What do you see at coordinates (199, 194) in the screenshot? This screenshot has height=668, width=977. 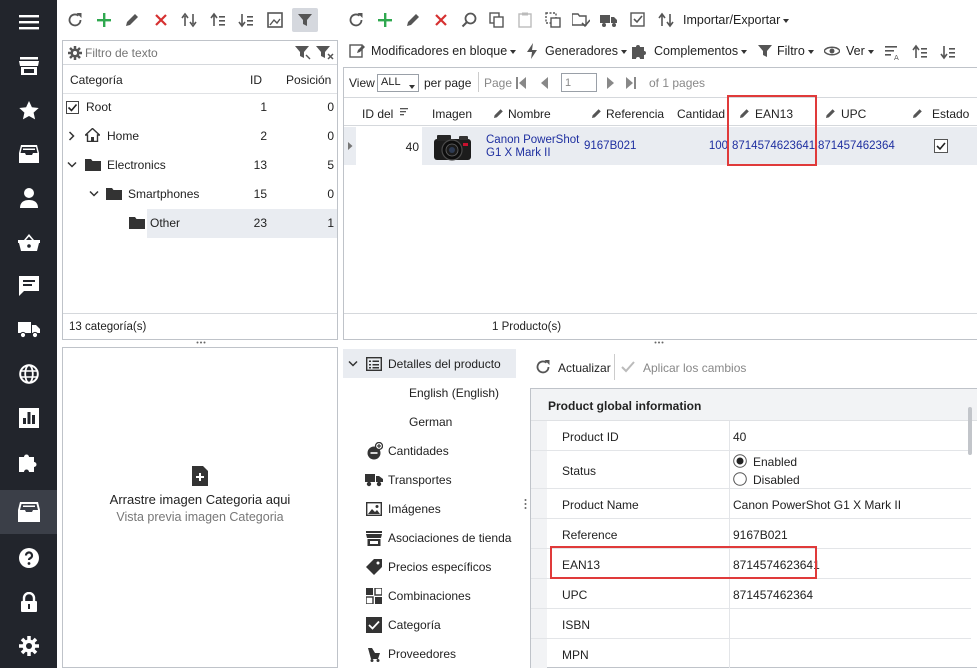 I see `tree-row-smartphones: Smartphones 15 0` at bounding box center [199, 194].